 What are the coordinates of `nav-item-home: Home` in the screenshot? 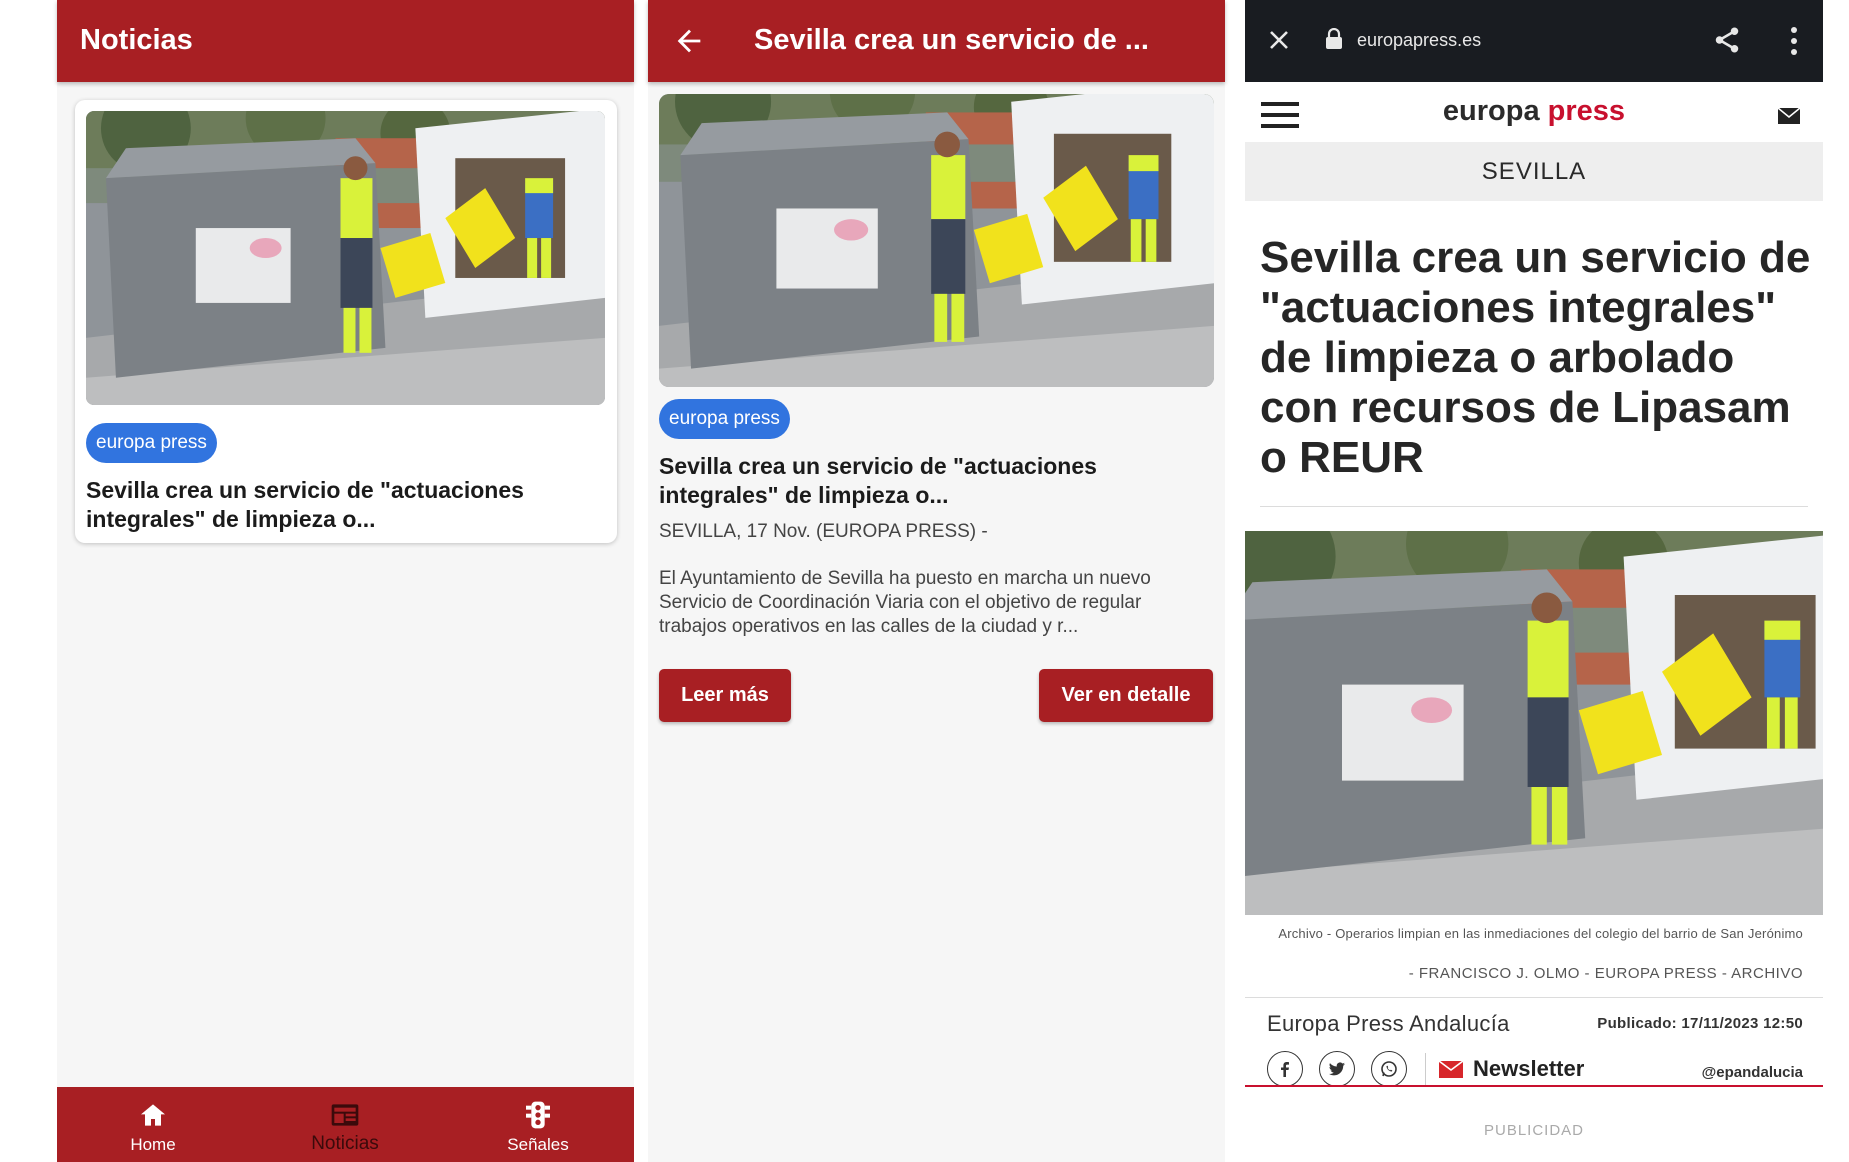 It's located at (153, 1124).